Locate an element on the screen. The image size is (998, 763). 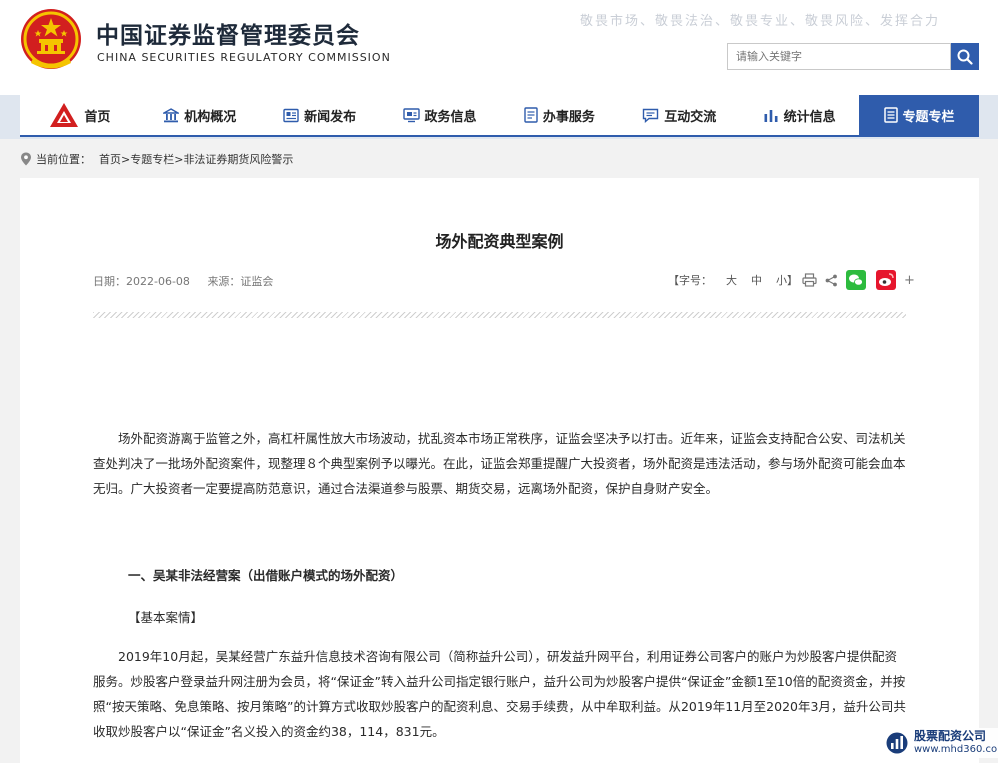
nav-item-news: 新闻发布 is located at coordinates (320, 115).